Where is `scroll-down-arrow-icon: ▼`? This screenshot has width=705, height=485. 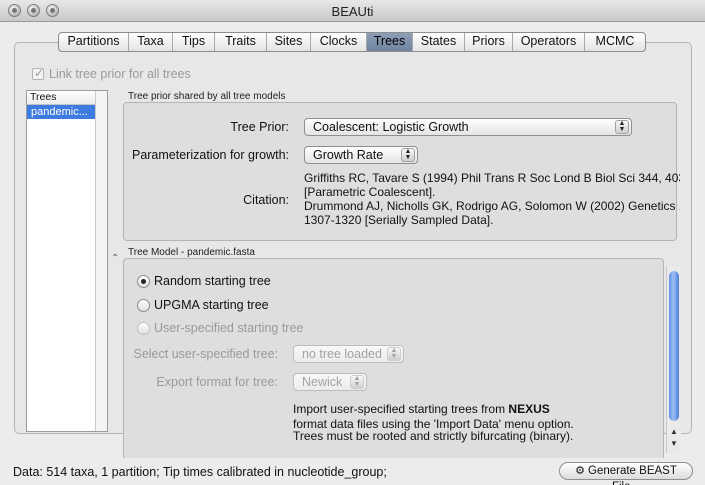 scroll-down-arrow-icon: ▼ is located at coordinates (674, 443).